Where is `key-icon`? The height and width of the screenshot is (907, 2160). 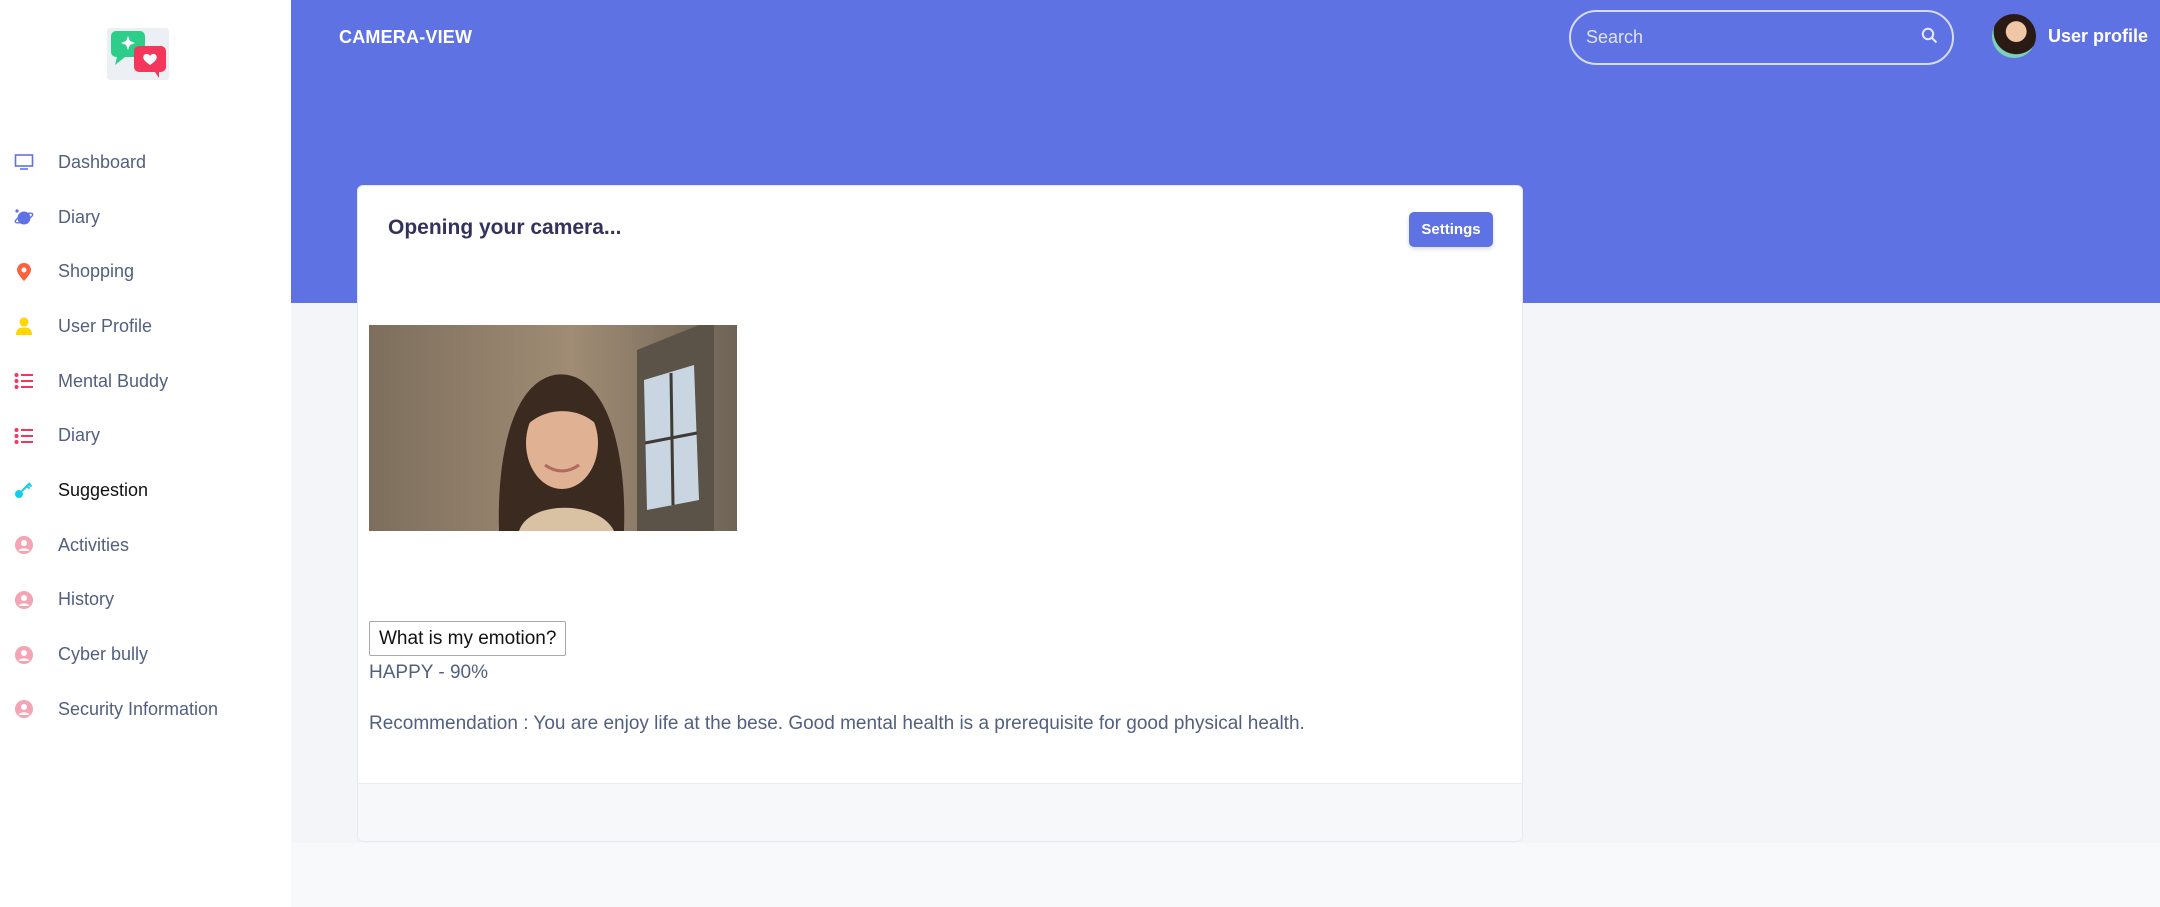 key-icon is located at coordinates (24, 490).